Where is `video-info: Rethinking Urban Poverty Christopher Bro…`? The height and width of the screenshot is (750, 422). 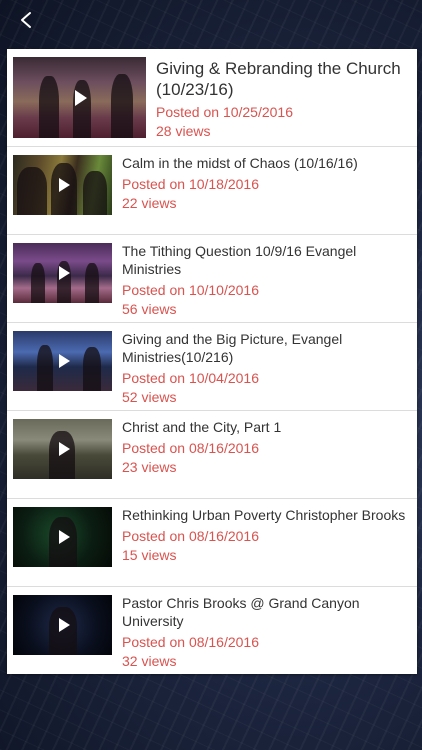
video-info: Rethinking Urban Poverty Christopher Bro… is located at coordinates (267, 535).